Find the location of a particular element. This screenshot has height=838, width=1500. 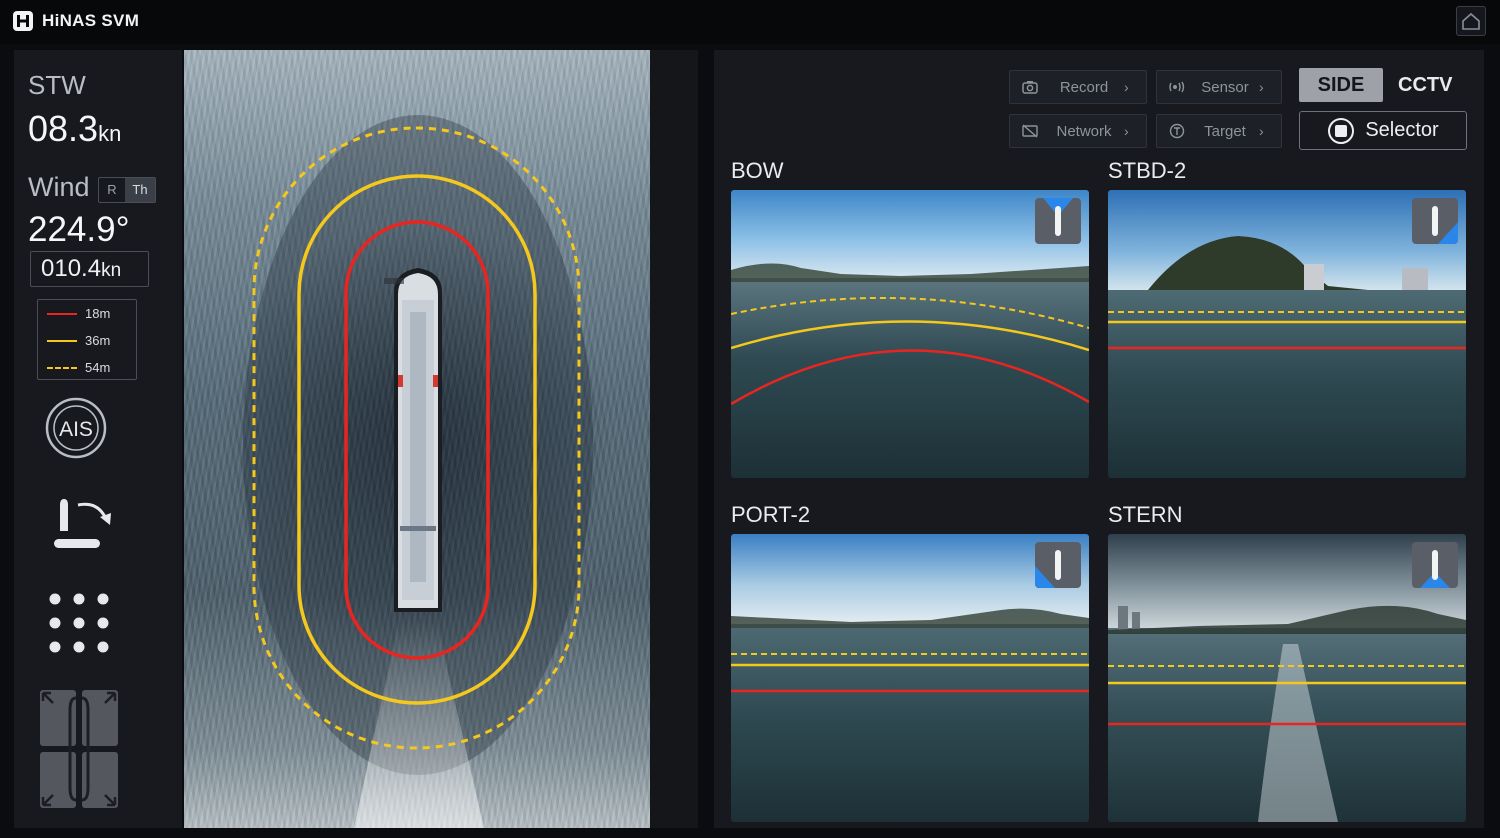

rotate-ship-icon is located at coordinates (82, 523).